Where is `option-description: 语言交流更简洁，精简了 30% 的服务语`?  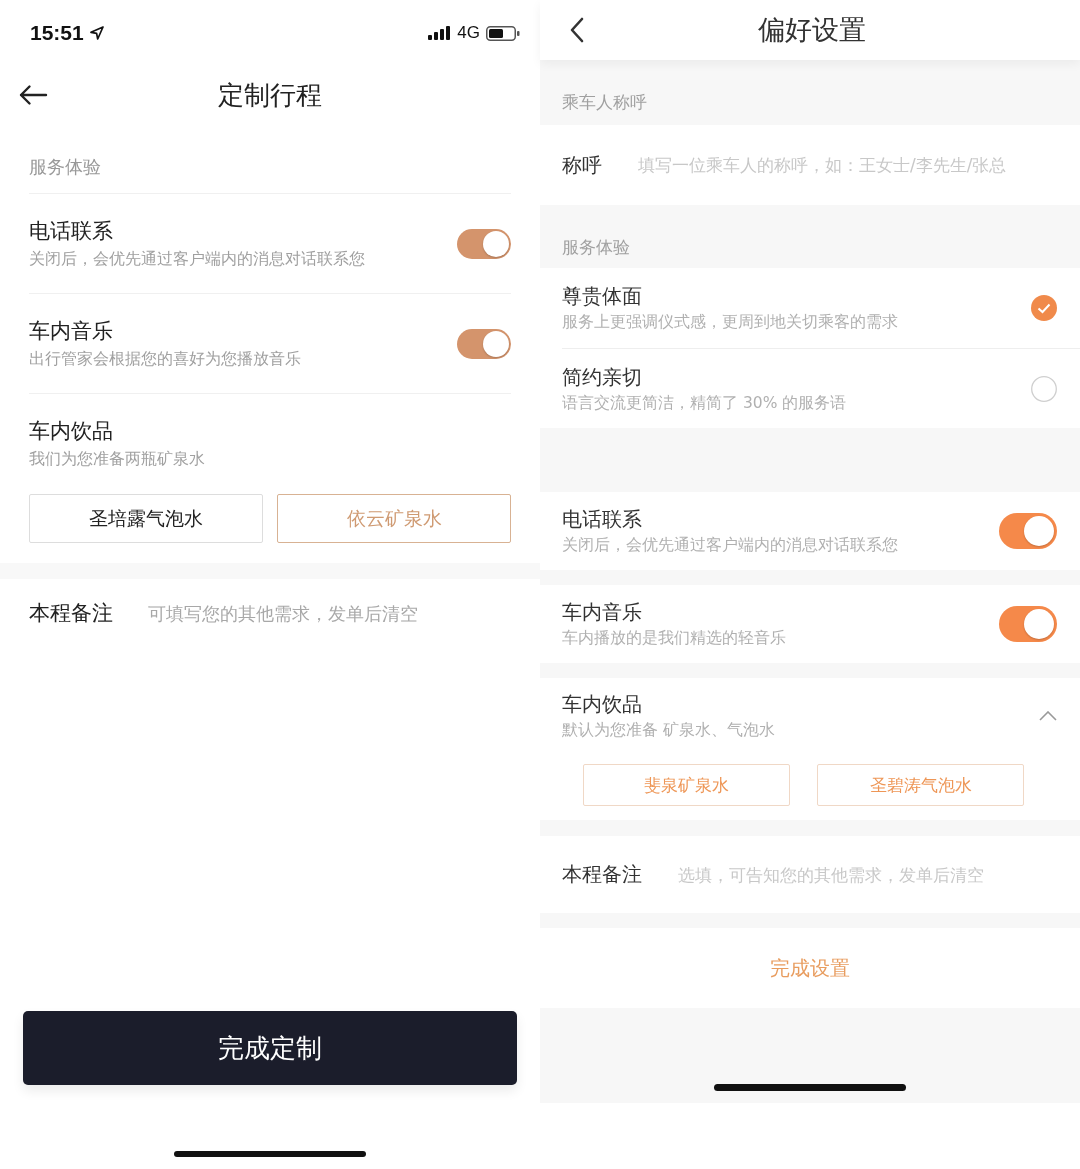 option-description: 语言交流更简洁，精简了 30% 的服务语 is located at coordinates (704, 402).